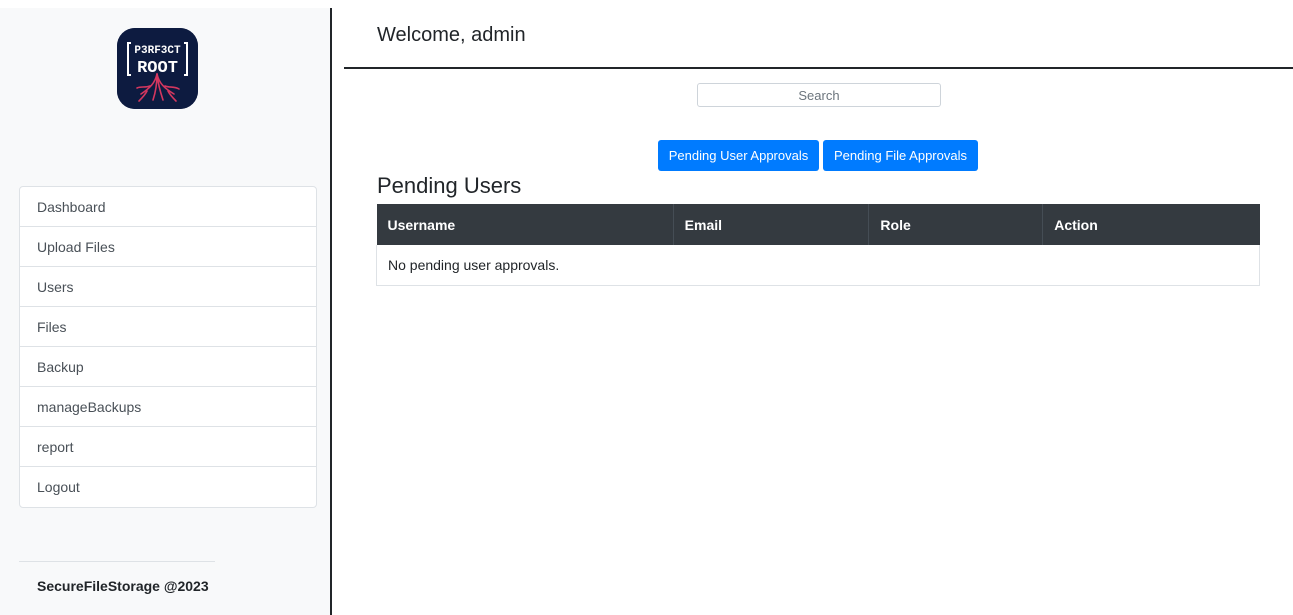 This screenshot has width=1293, height=615. Describe the element at coordinates (1151, 224) in the screenshot. I see `column-header-action: Action` at that location.